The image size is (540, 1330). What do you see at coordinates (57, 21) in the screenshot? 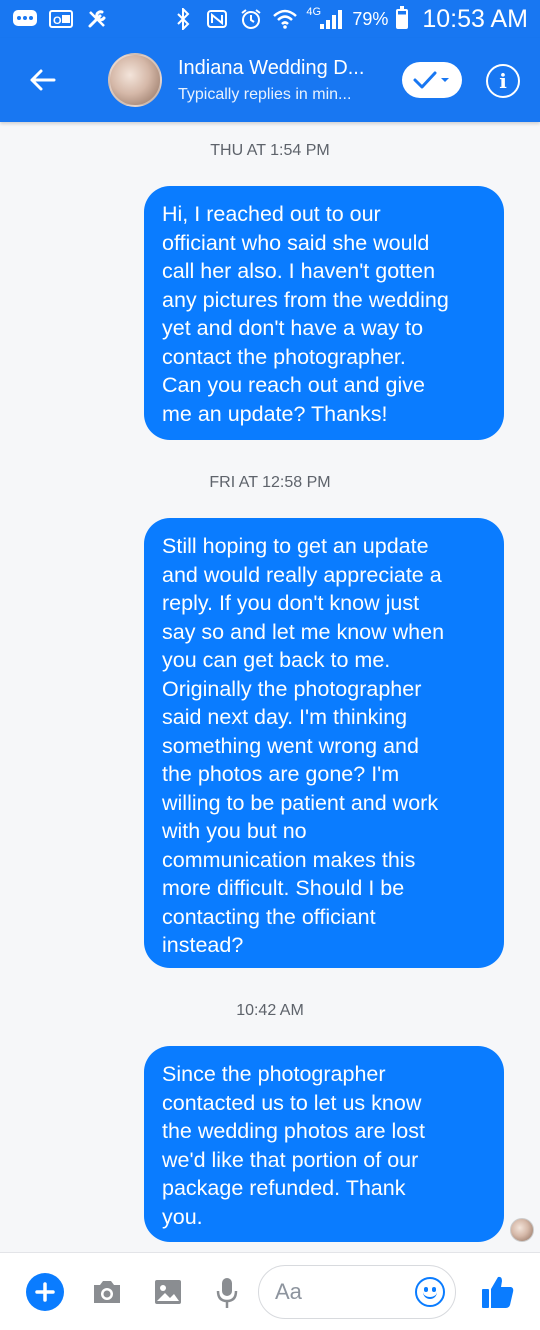
I see `svg-text: O` at bounding box center [57, 21].